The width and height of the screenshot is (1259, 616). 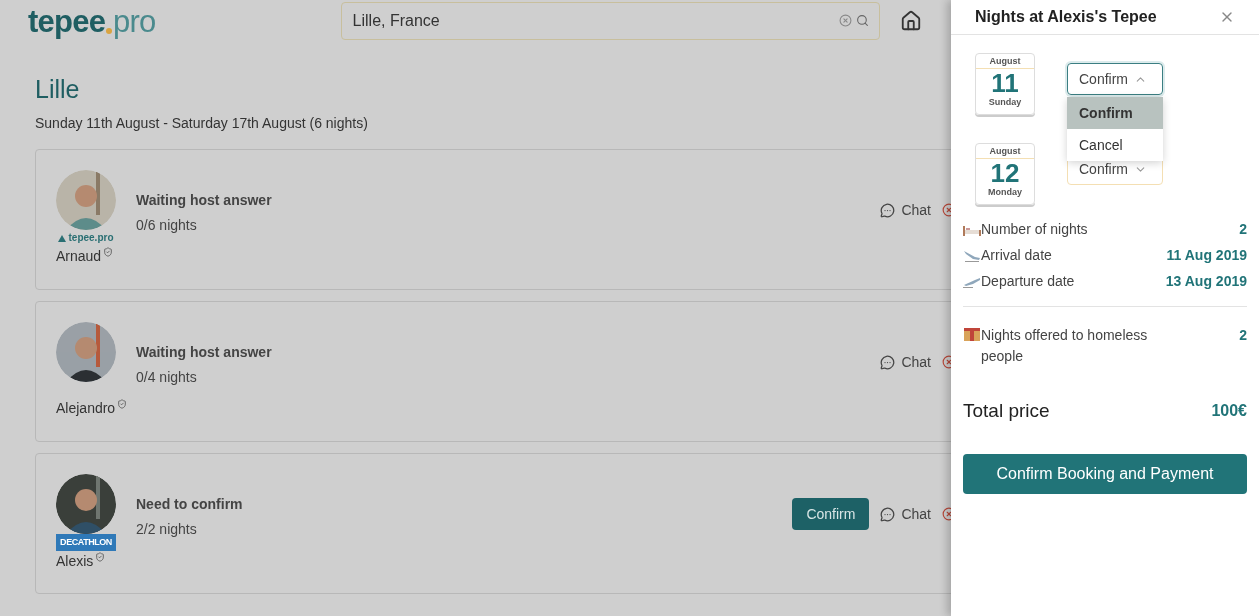 I want to click on brand-label: DECATHLON, so click(x=86, y=543).